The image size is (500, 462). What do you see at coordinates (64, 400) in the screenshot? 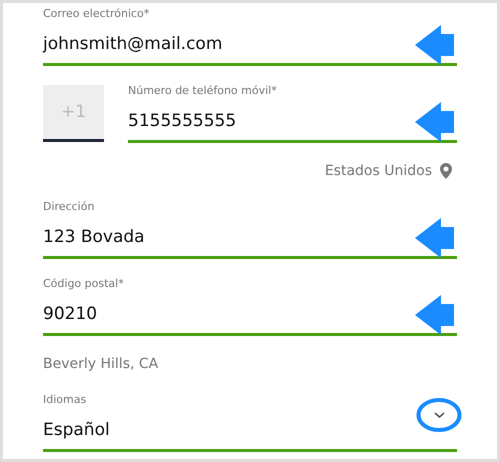
I see `field-label: Idiomas` at bounding box center [64, 400].